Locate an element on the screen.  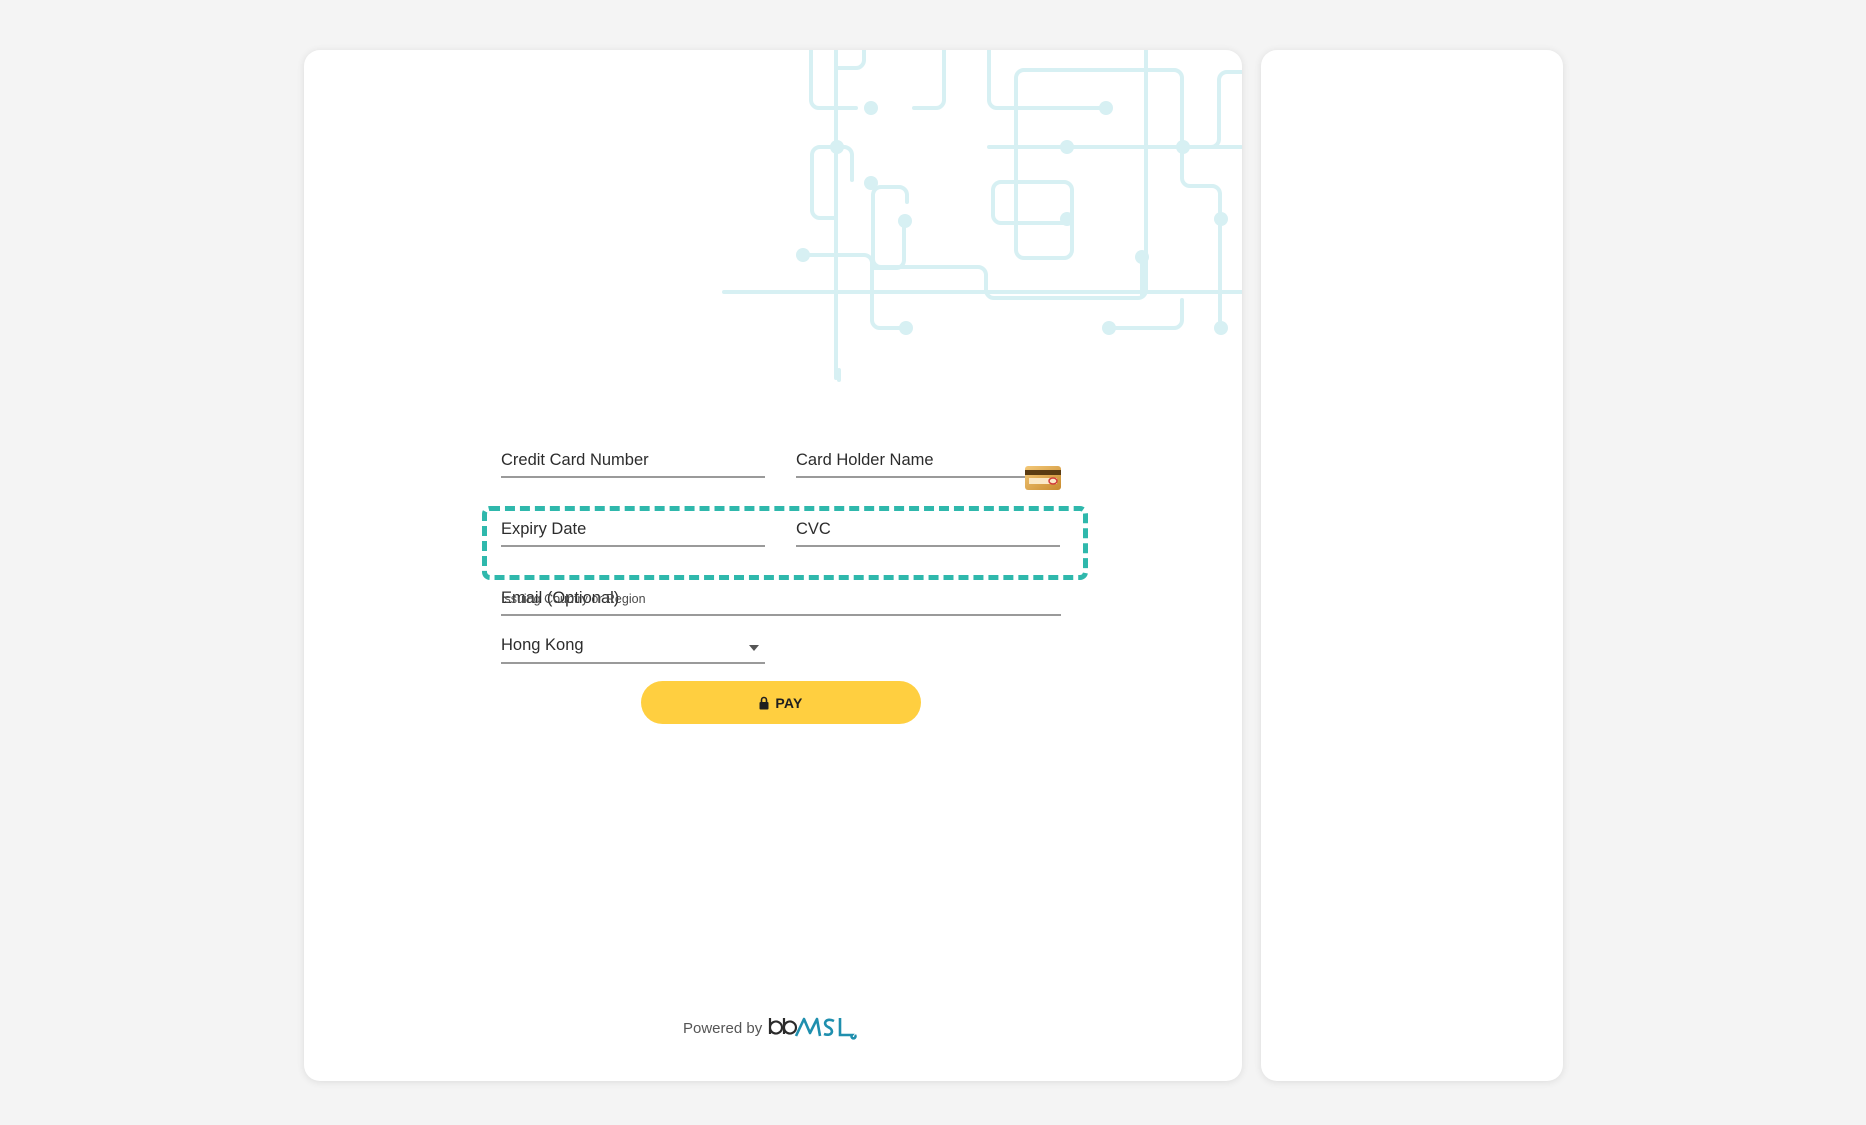
lock-icon is located at coordinates (764, 702).